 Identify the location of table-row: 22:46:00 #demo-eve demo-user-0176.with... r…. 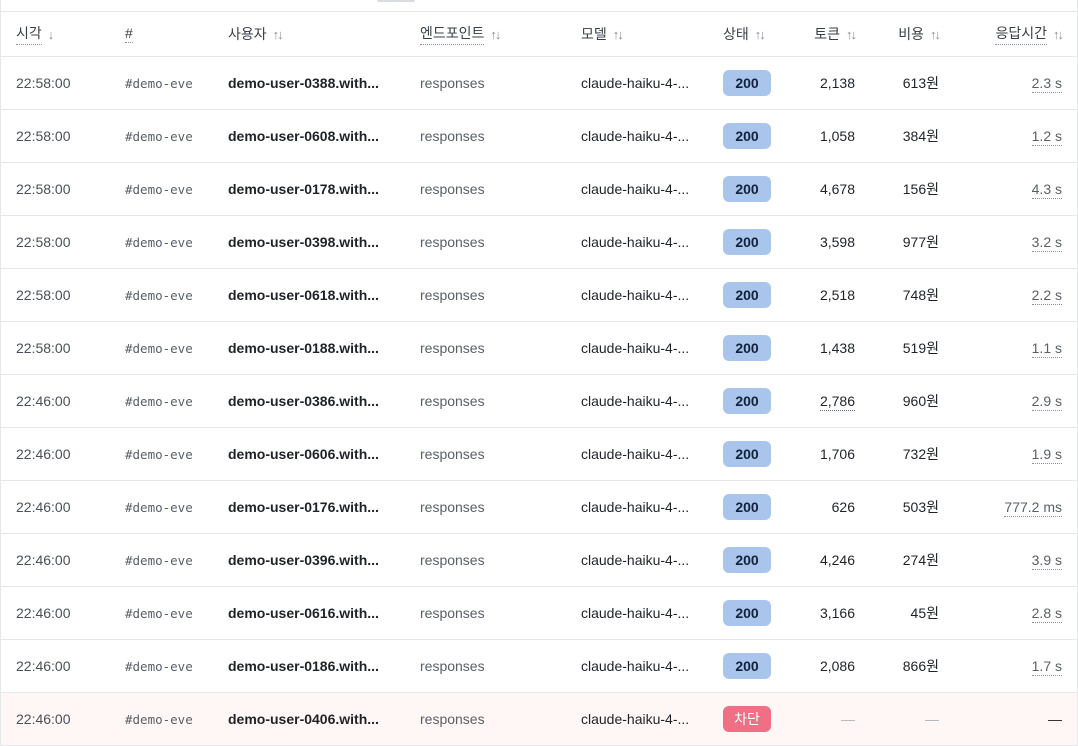
(539, 507).